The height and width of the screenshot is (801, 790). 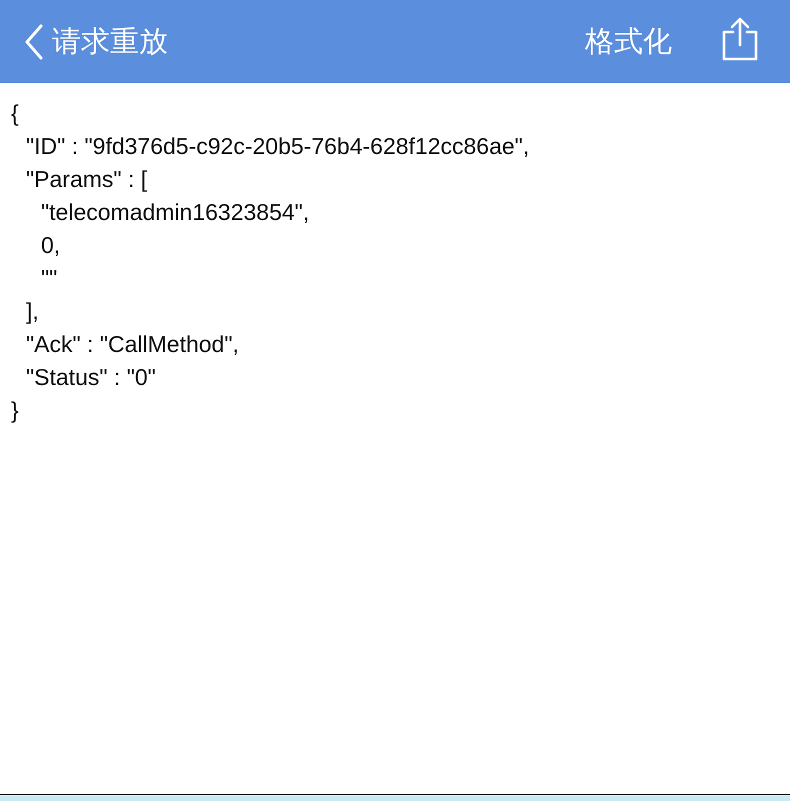 I want to click on code-line: "Ack" : "CallMethod",, so click(x=132, y=344).